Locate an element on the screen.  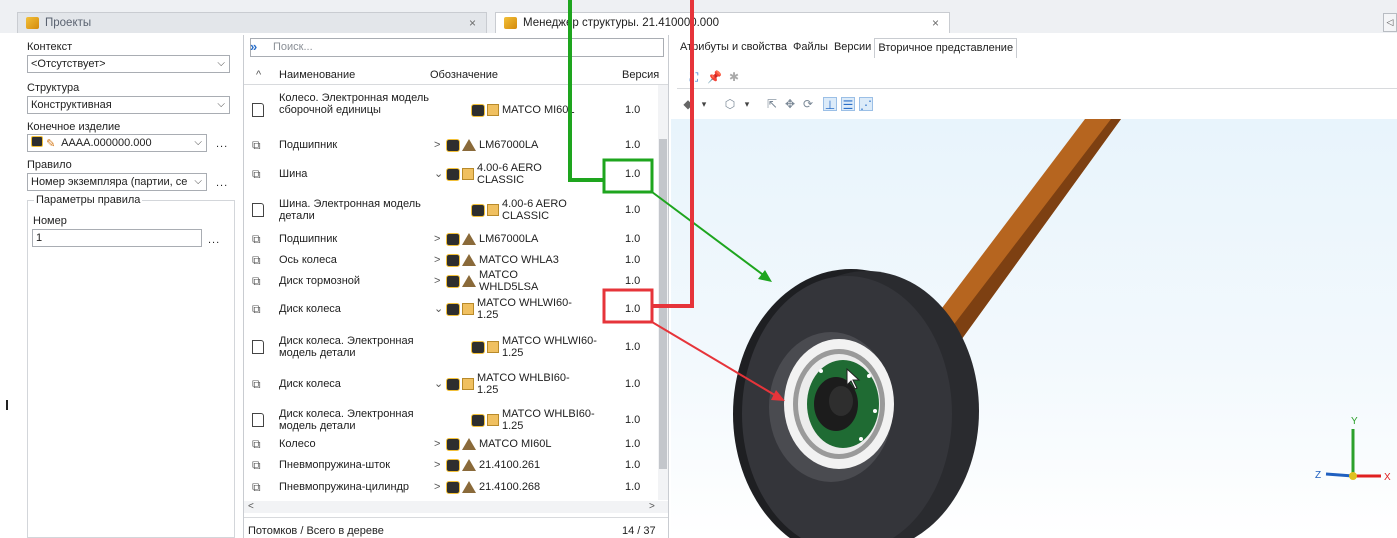
green-highlight-box is located at coordinates (628, 176).